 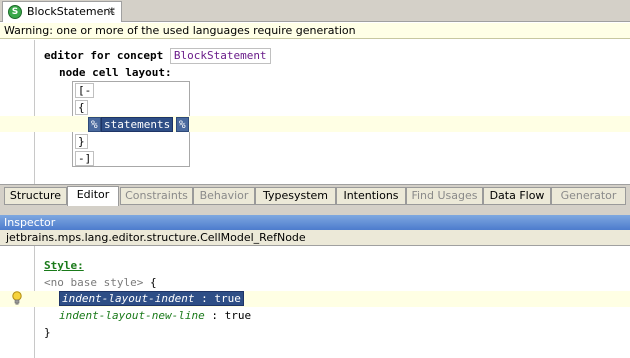 What do you see at coordinates (93, 282) in the screenshot?
I see `base-style-placeholder: <no base style>` at bounding box center [93, 282].